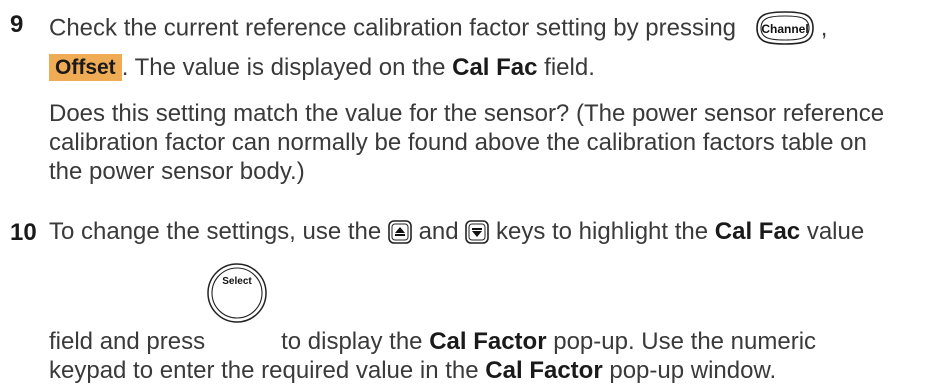 This screenshot has width=950, height=386. What do you see at coordinates (237, 295) in the screenshot?
I see `select-key-icon: Select` at bounding box center [237, 295].